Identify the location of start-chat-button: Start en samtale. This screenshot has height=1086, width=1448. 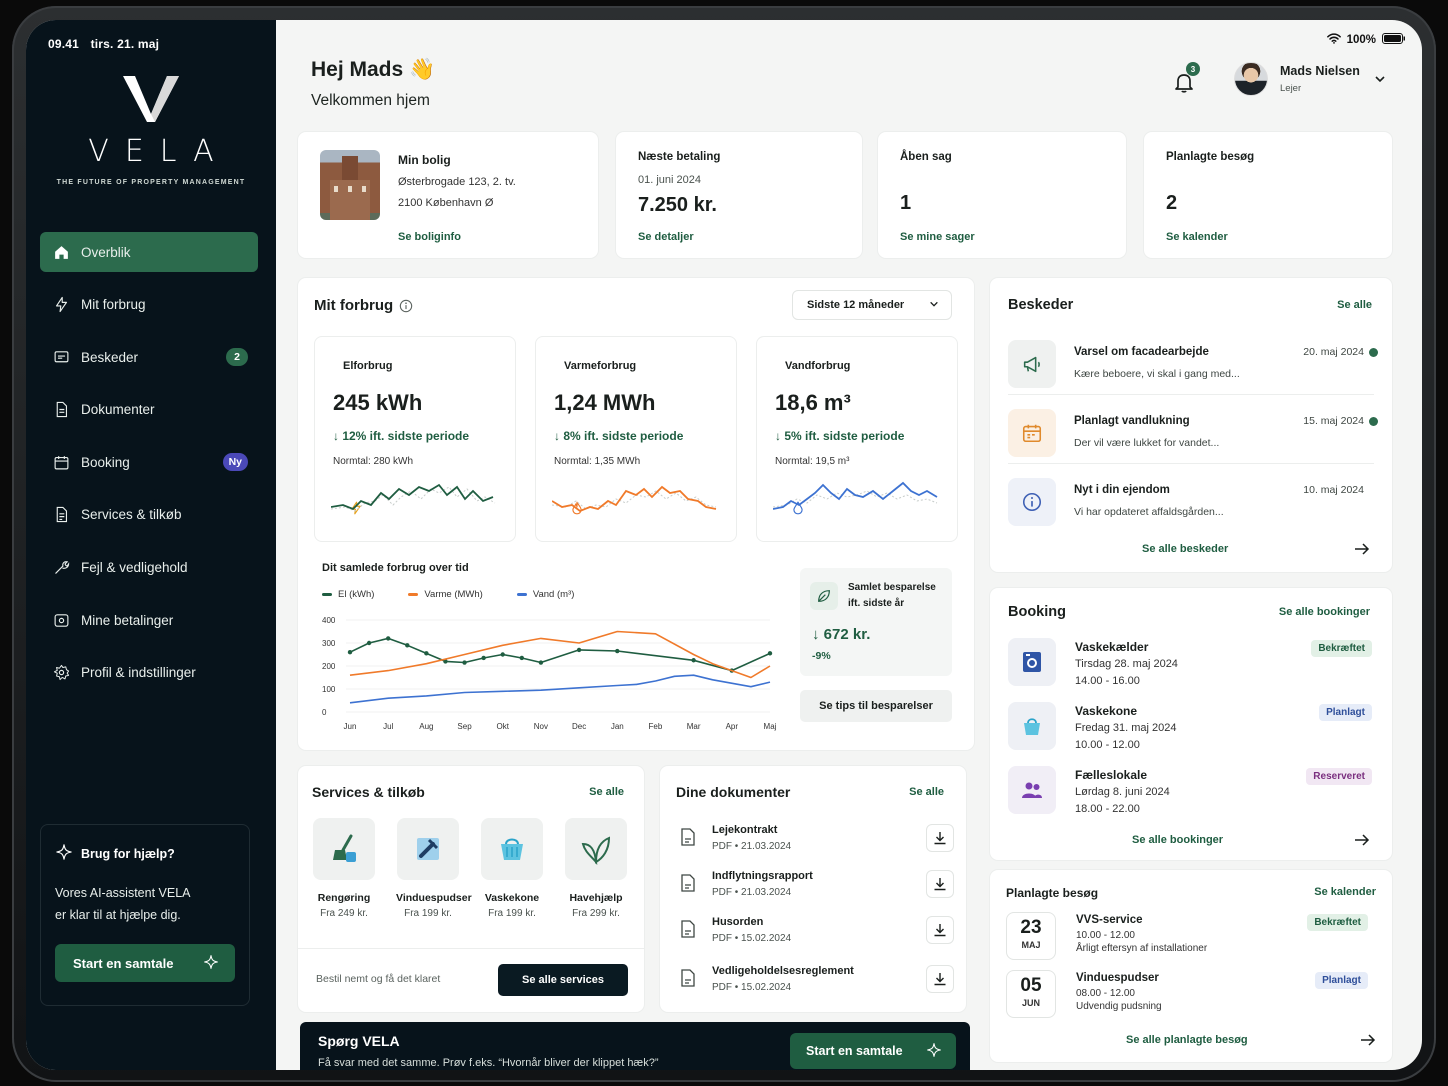
(145, 963).